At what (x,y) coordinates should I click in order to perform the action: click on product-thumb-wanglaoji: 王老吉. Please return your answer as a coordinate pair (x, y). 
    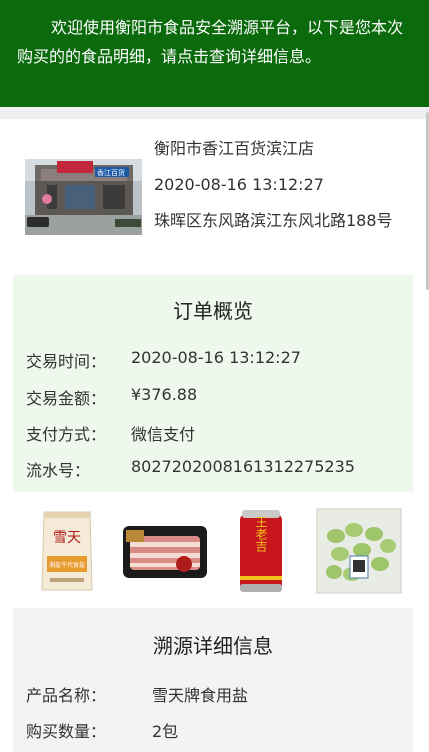
    Looking at the image, I should click on (261, 551).